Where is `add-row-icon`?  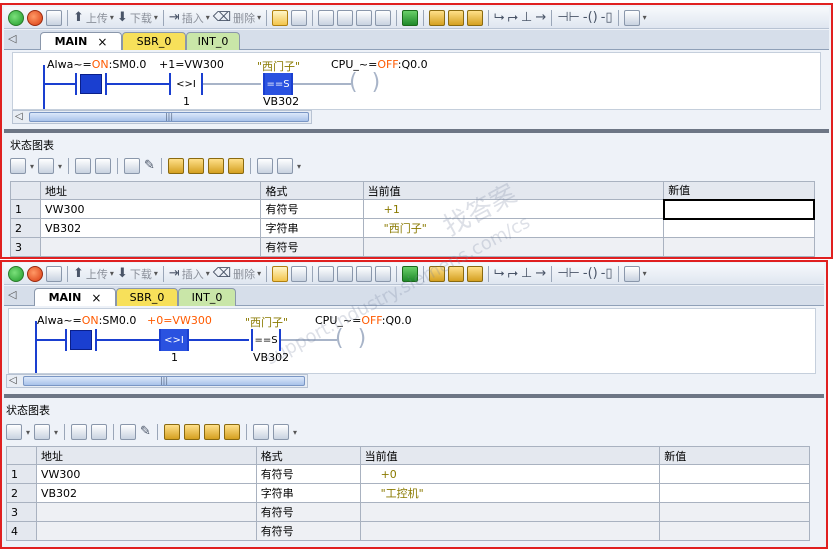 add-row-icon is located at coordinates (14, 432).